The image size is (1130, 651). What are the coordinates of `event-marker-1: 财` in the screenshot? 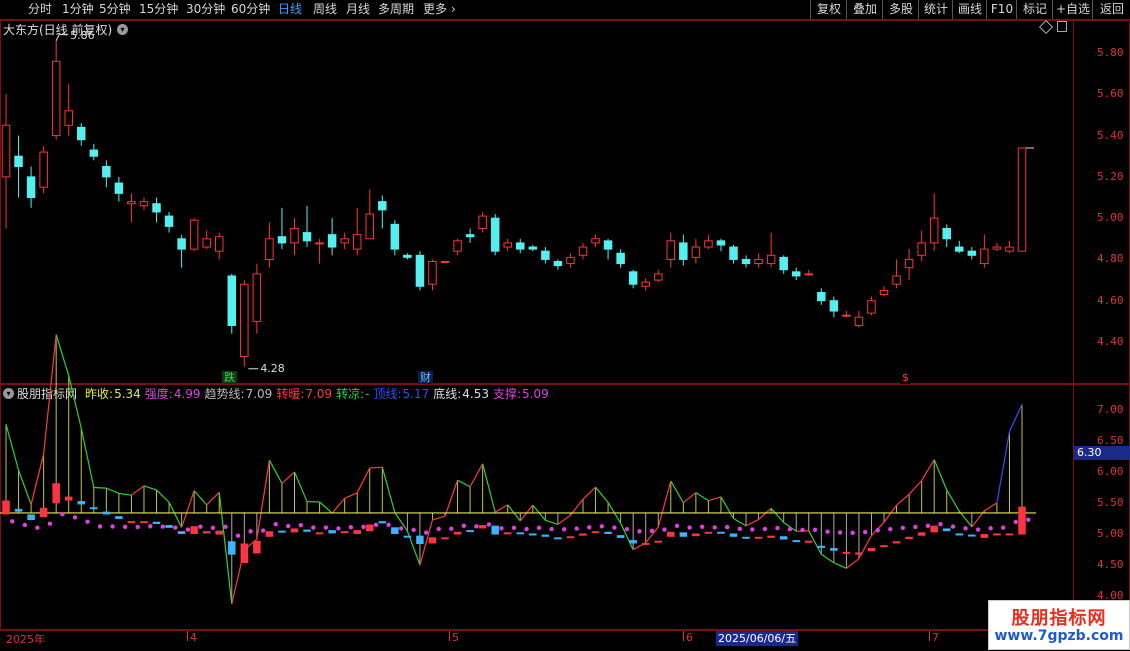 It's located at (425, 377).